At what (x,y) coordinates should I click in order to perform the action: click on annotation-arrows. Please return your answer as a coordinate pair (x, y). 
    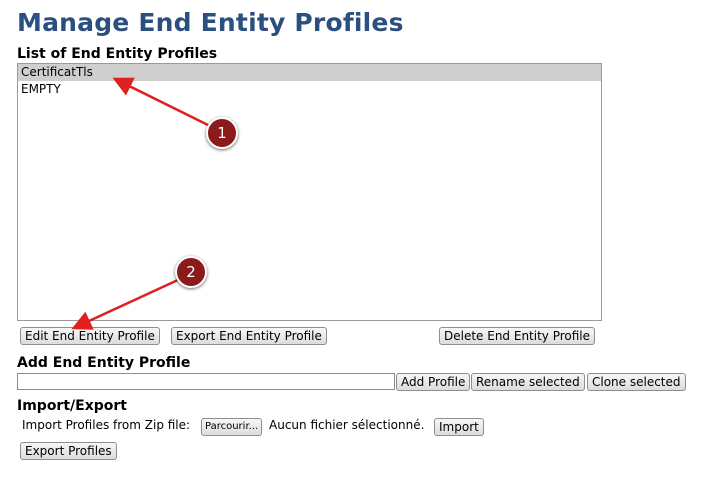
    Looking at the image, I should click on (141, 203).